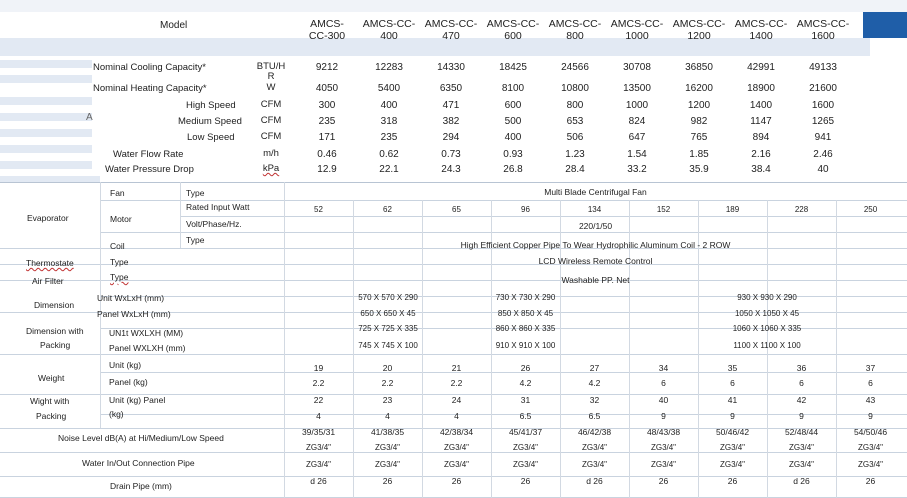  Describe the element at coordinates (761, 36) in the screenshot. I see `model-header: 1400` at that location.